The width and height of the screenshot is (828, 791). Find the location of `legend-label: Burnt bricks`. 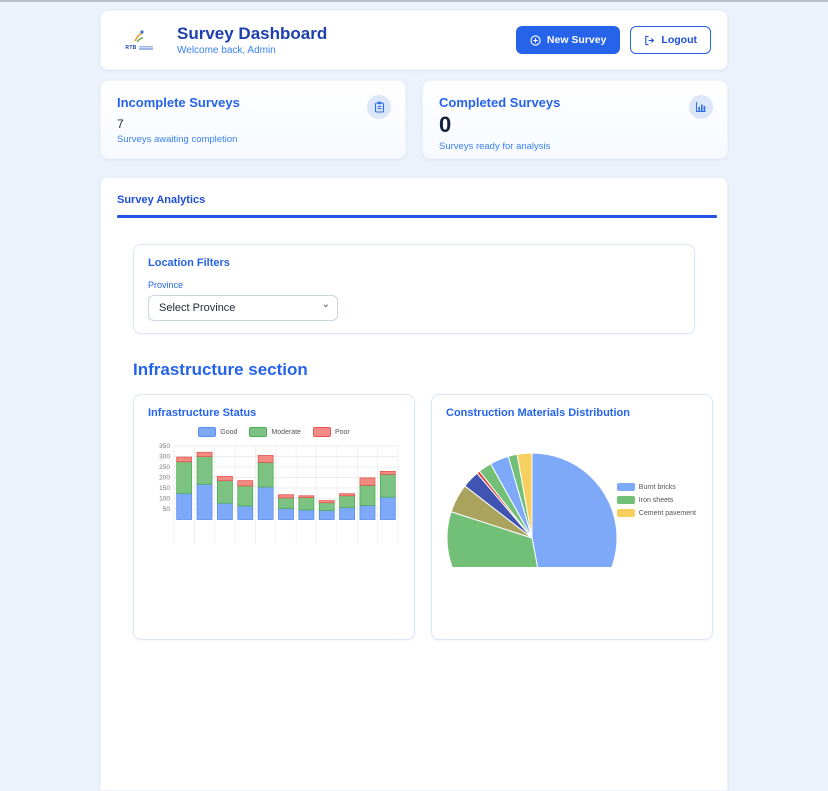

legend-label: Burnt bricks is located at coordinates (657, 487).